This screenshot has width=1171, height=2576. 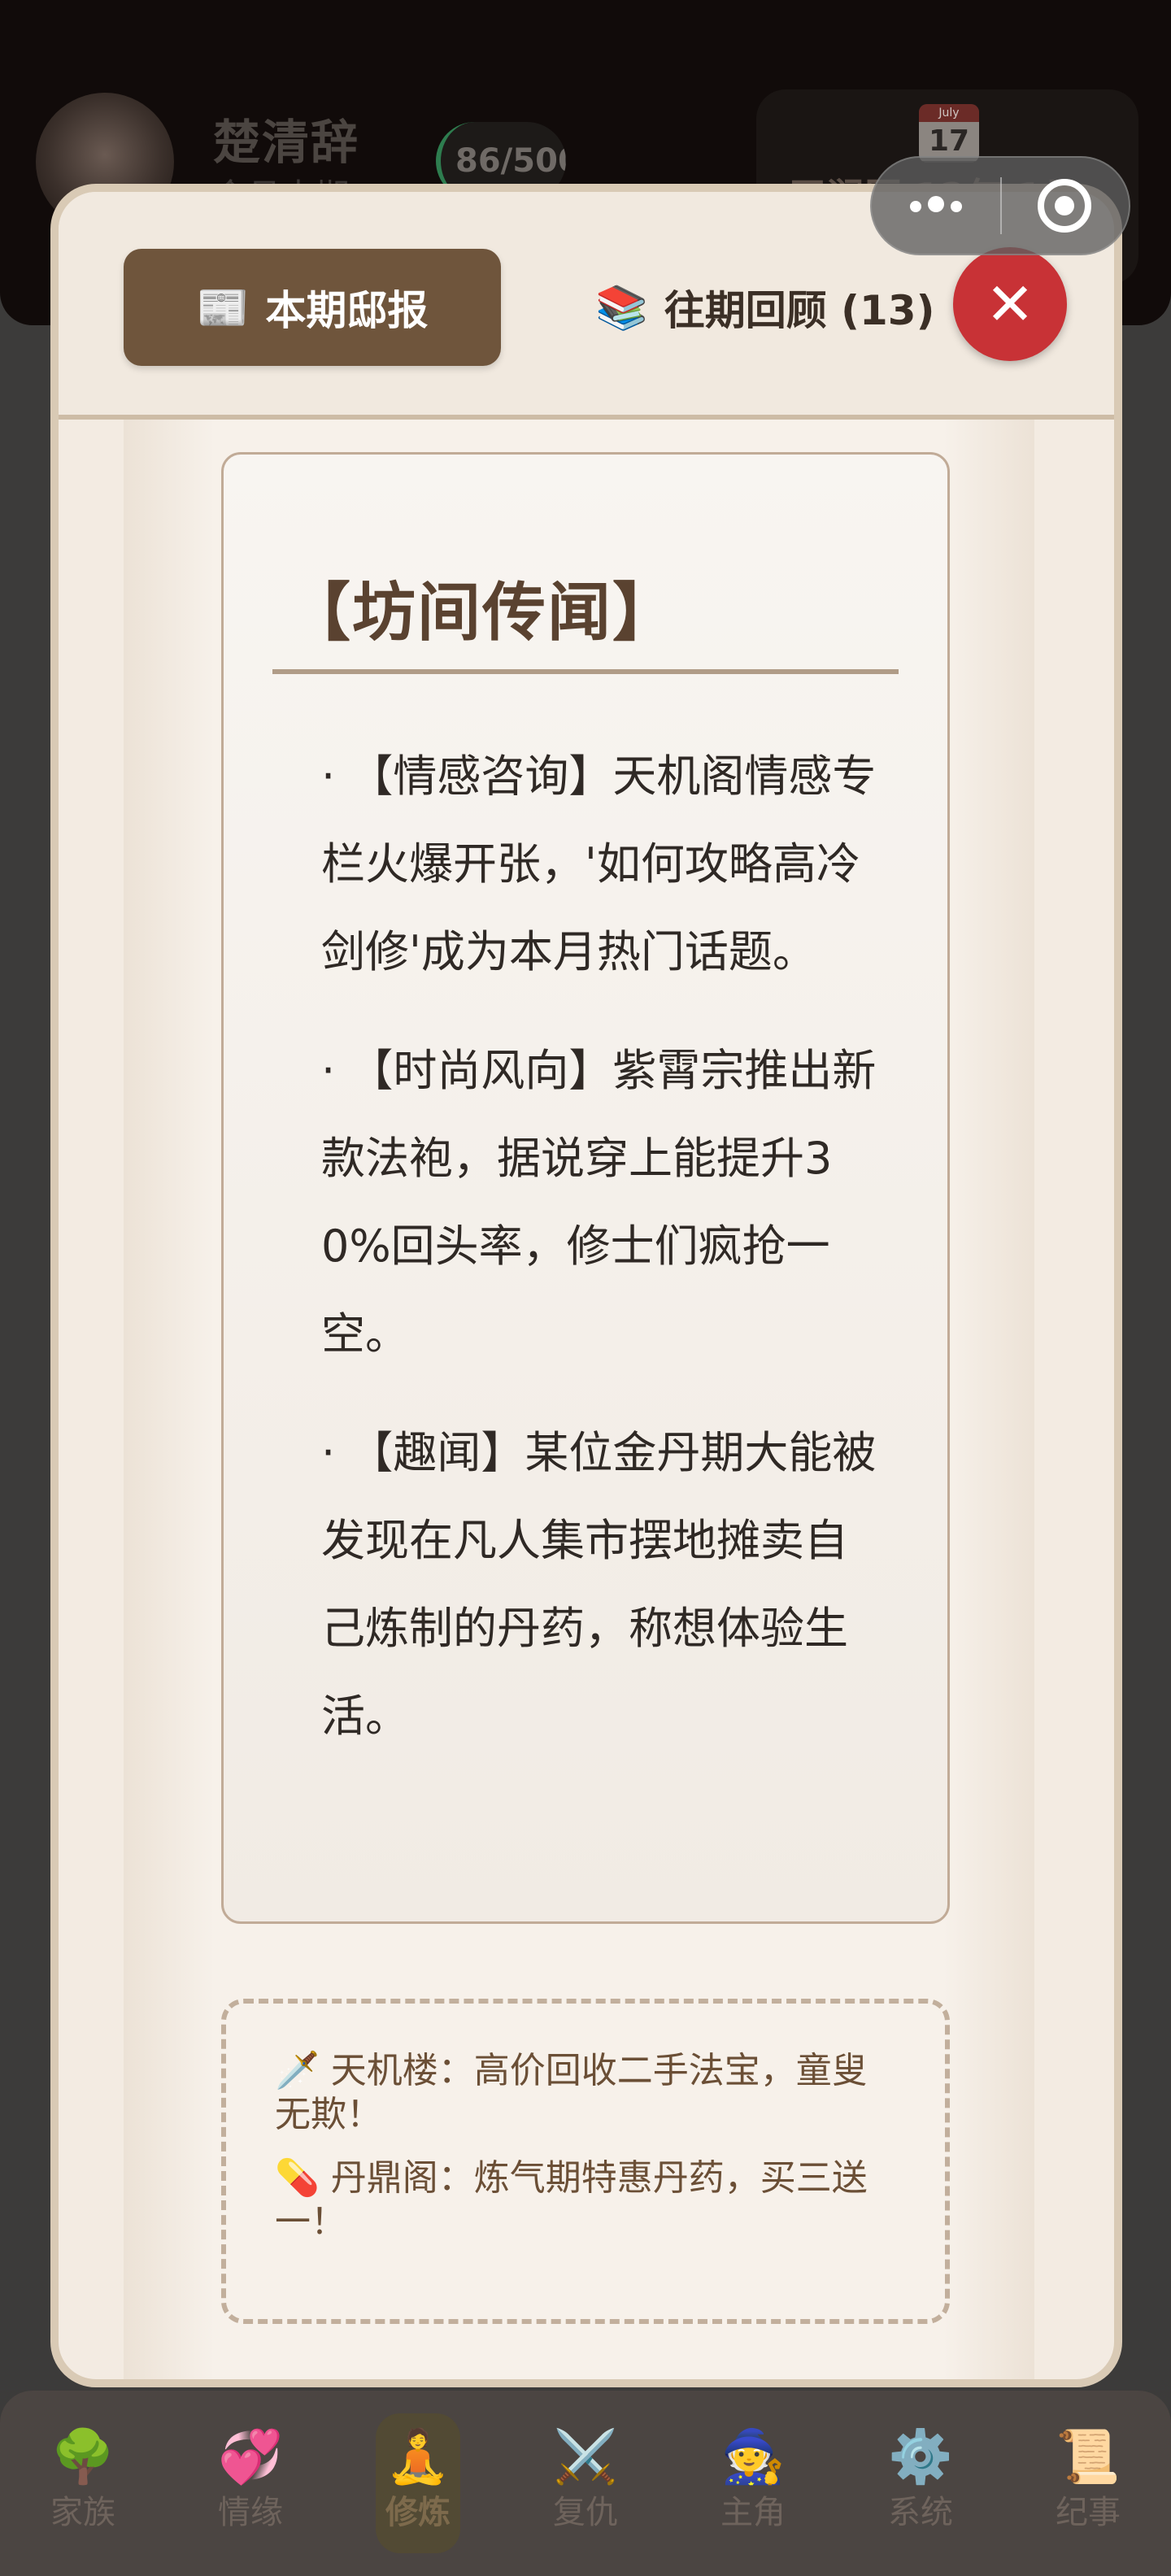 I want to click on section-divider, so click(x=585, y=671).